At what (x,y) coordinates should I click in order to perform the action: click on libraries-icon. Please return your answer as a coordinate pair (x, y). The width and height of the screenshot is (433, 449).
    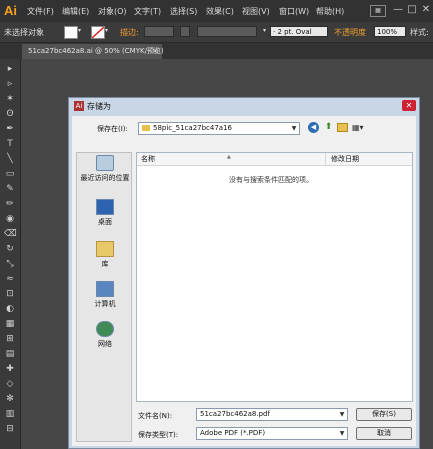
    Looking at the image, I should click on (105, 249).